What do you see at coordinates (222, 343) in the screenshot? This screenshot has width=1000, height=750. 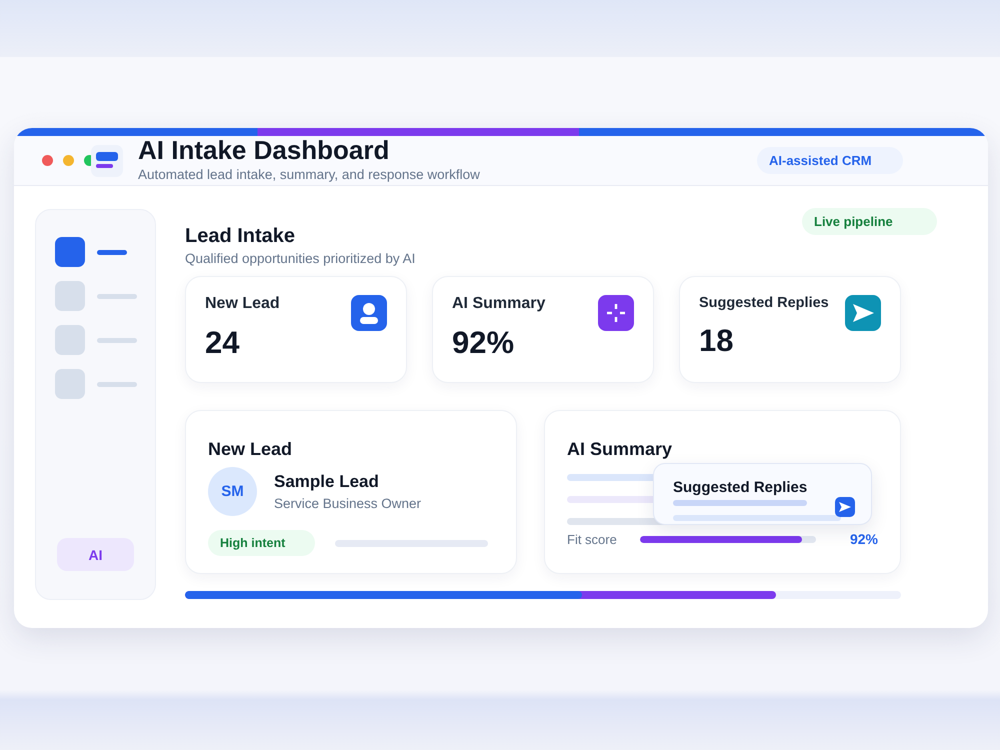 I see `stat-value: 24` at bounding box center [222, 343].